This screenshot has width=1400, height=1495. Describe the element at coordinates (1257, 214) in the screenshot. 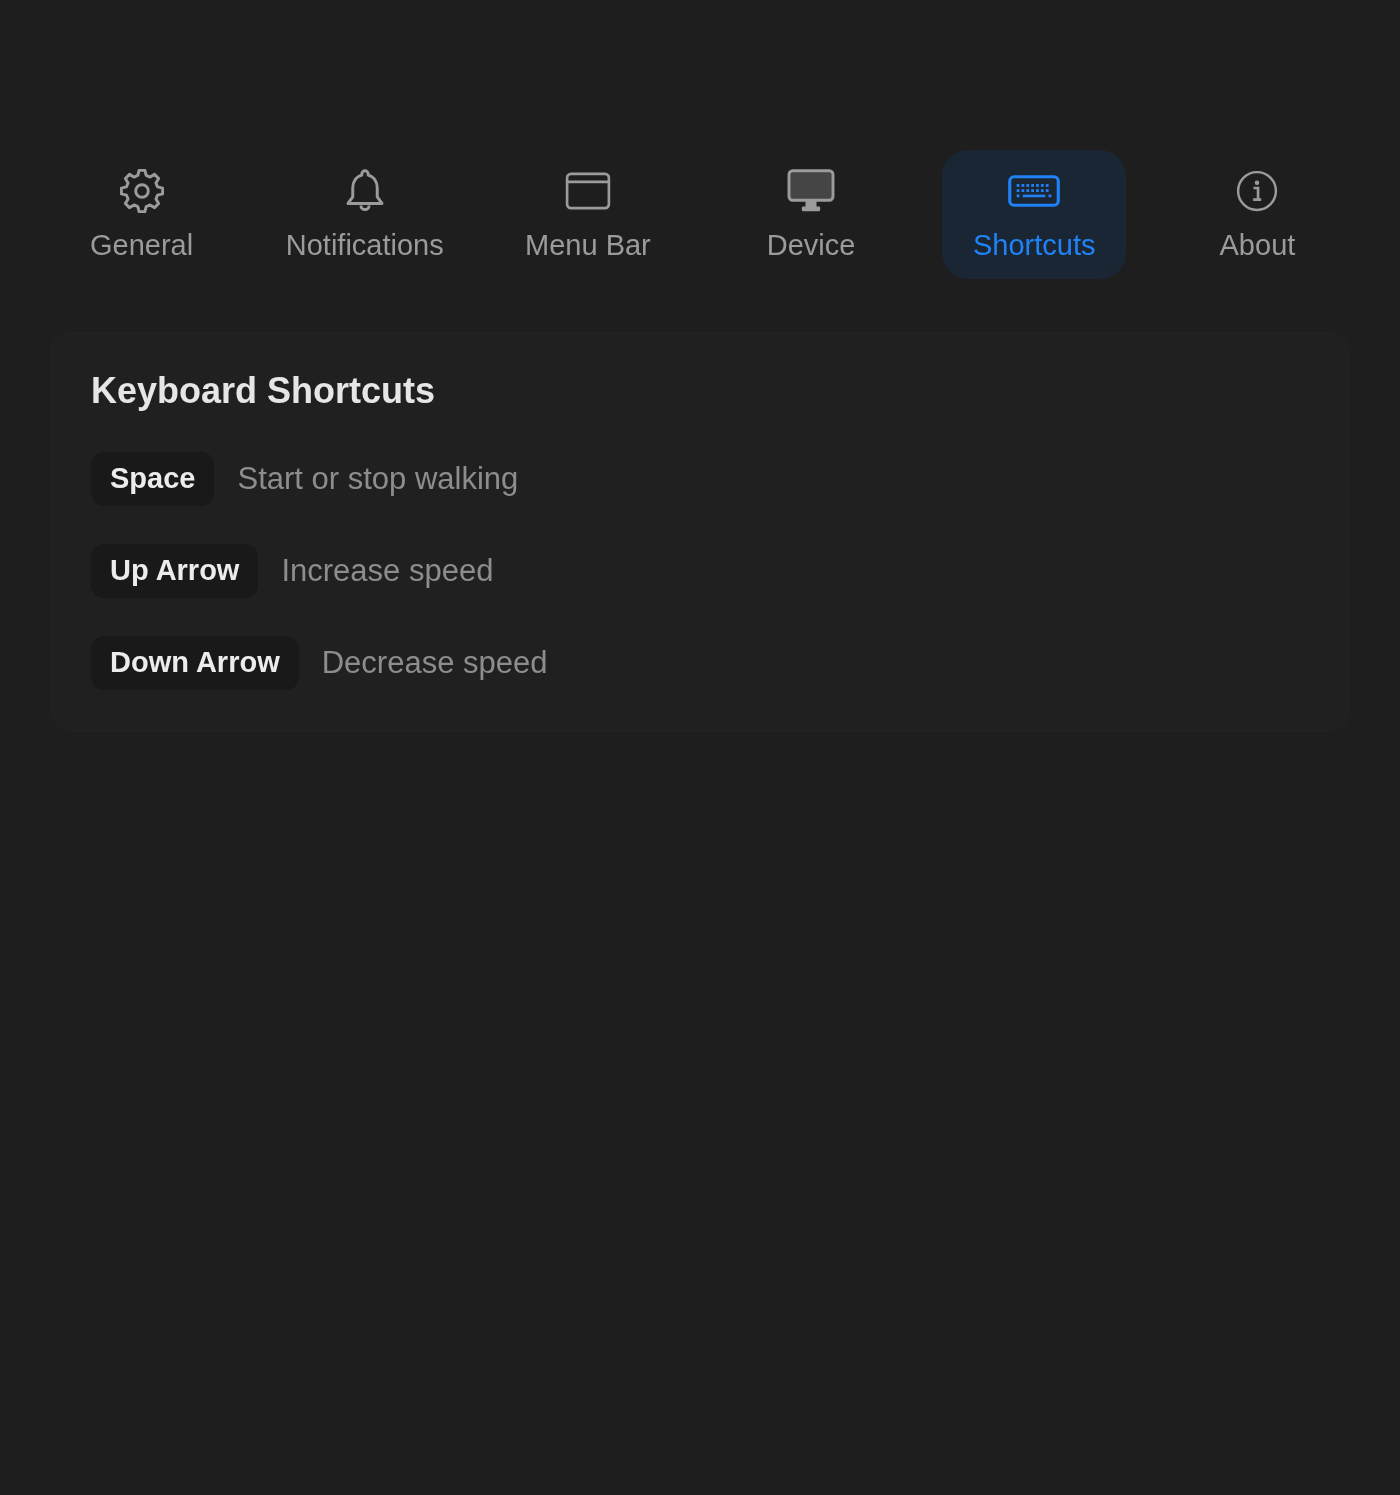

I see `preferences-tab: About` at that location.